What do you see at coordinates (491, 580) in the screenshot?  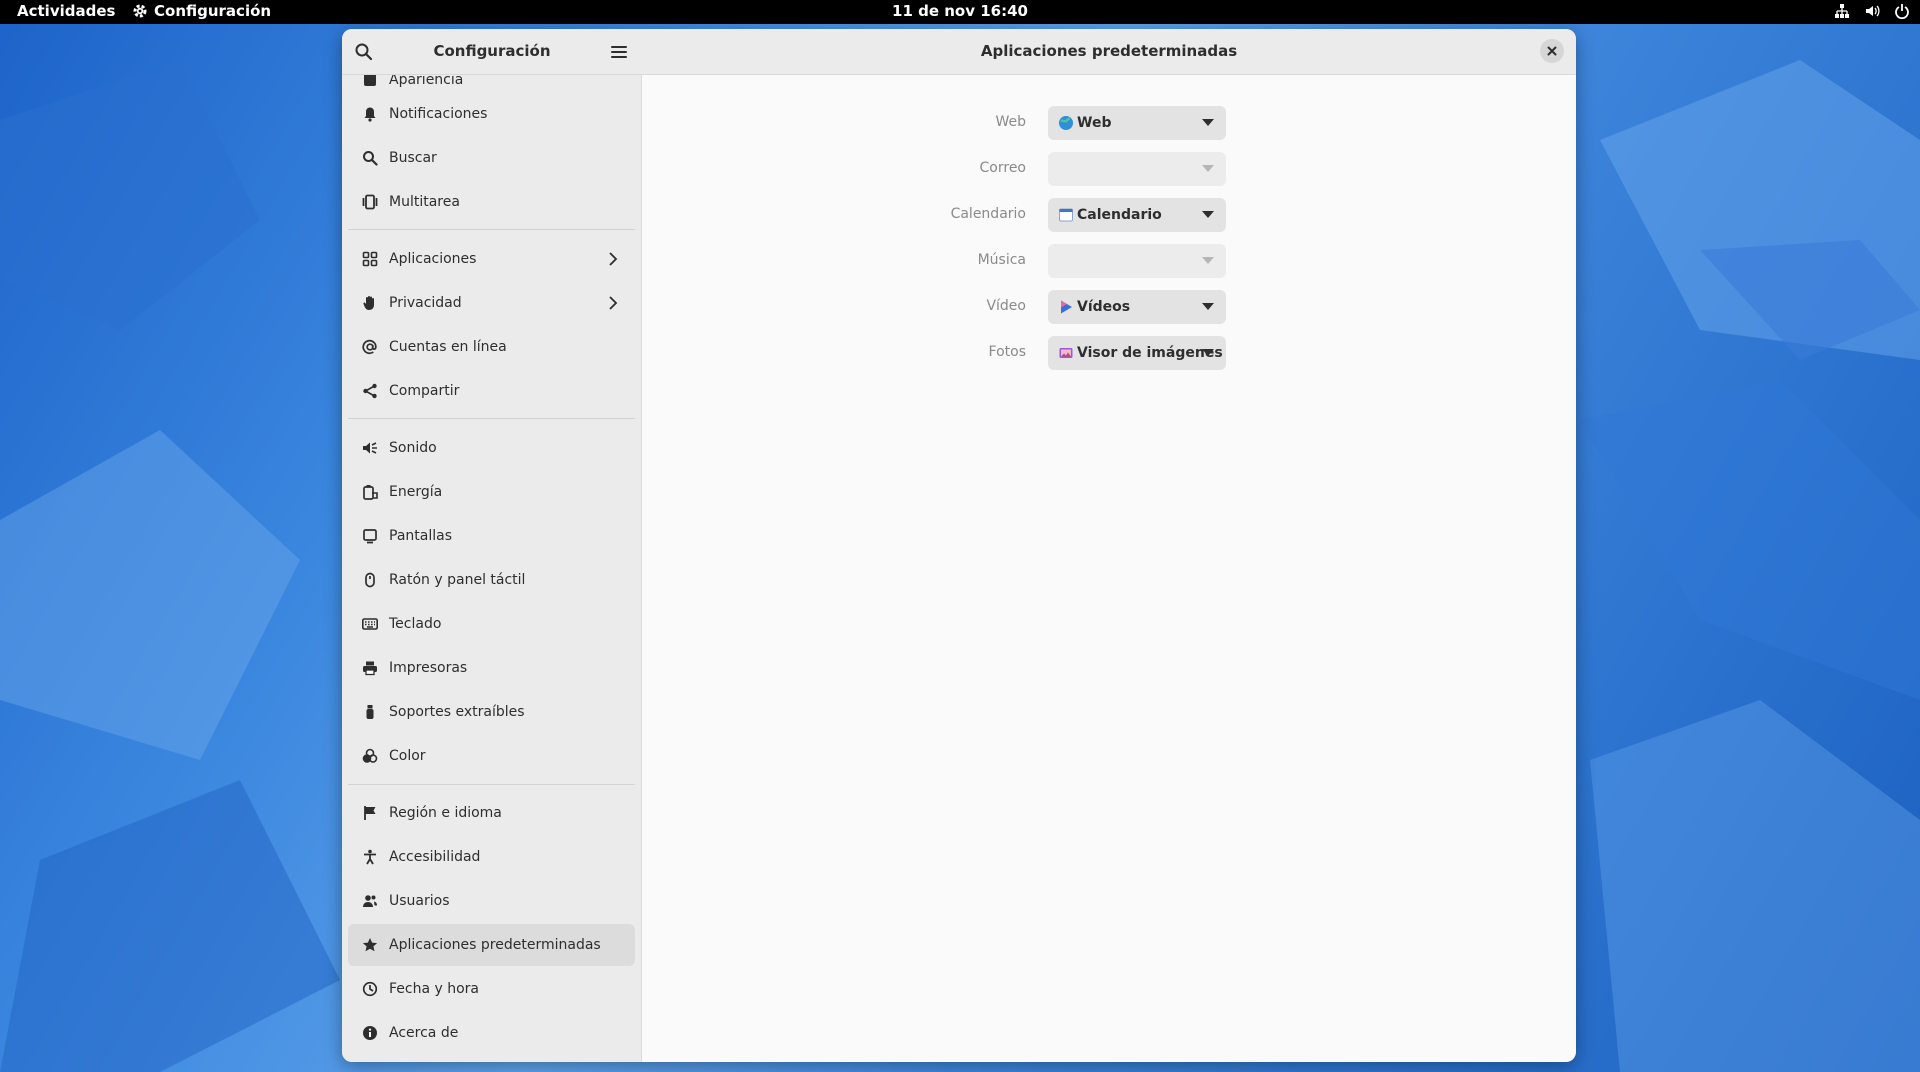 I see `sidebar-item-raton-y-panel-tactil: Ratón y panel táctil` at bounding box center [491, 580].